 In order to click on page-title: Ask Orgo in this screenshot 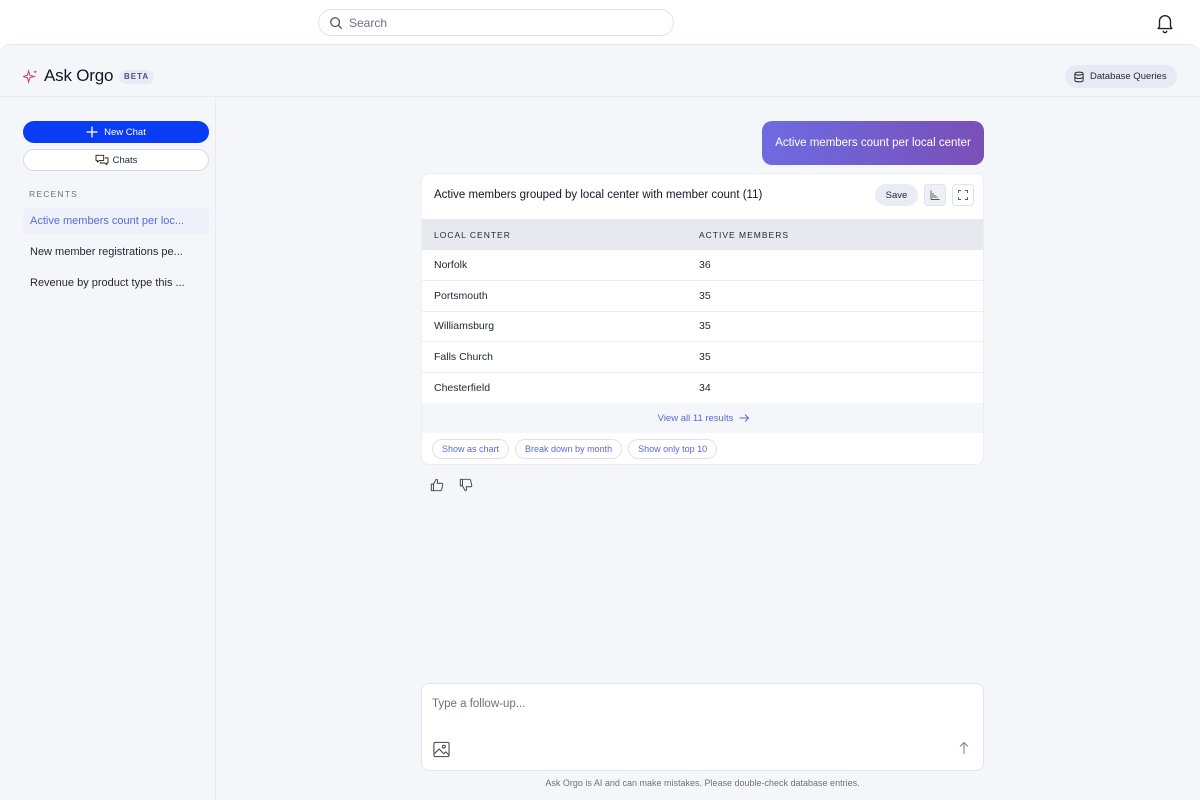, I will do `click(79, 75)`.